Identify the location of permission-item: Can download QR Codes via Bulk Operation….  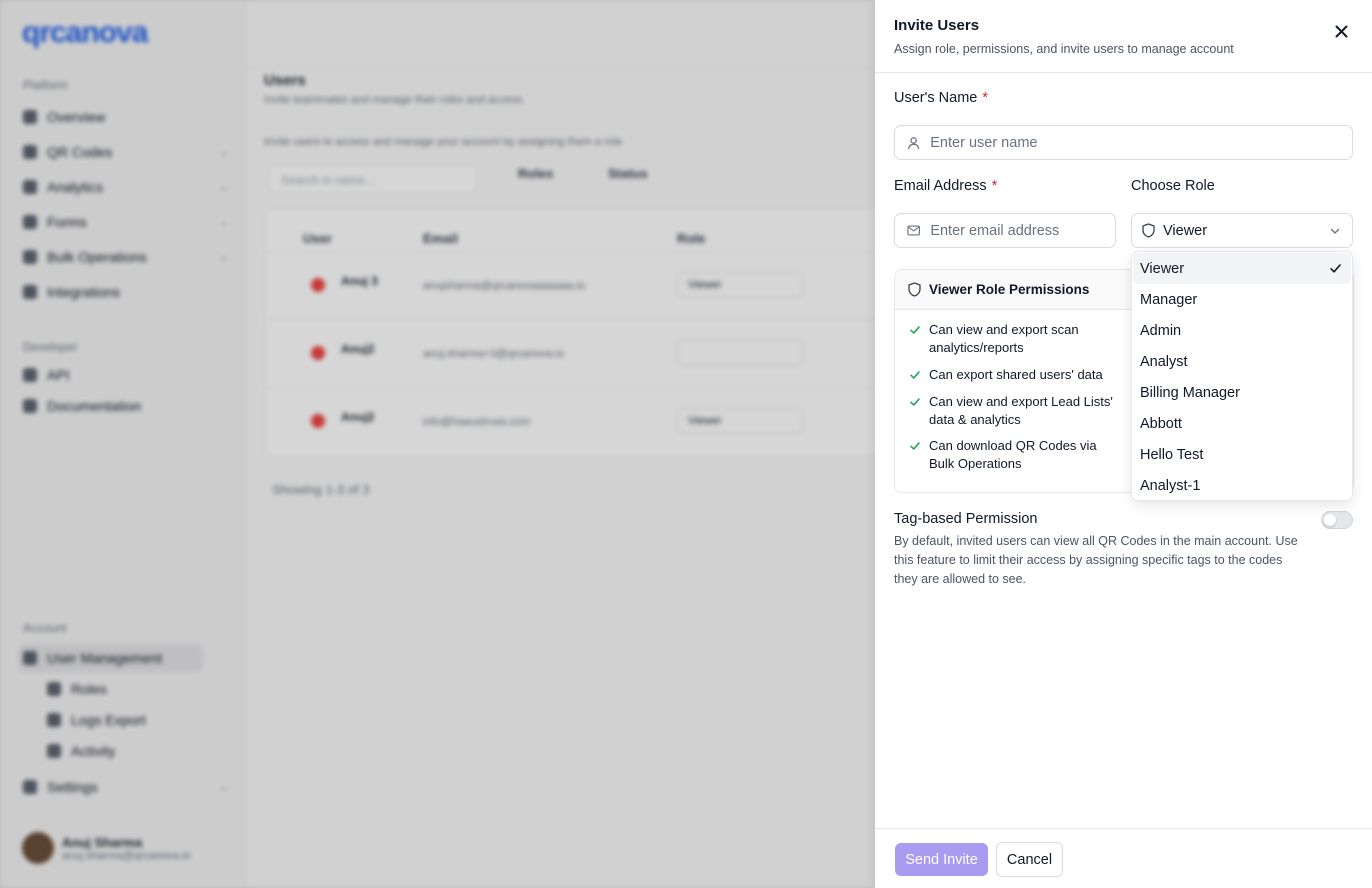
(1013, 454).